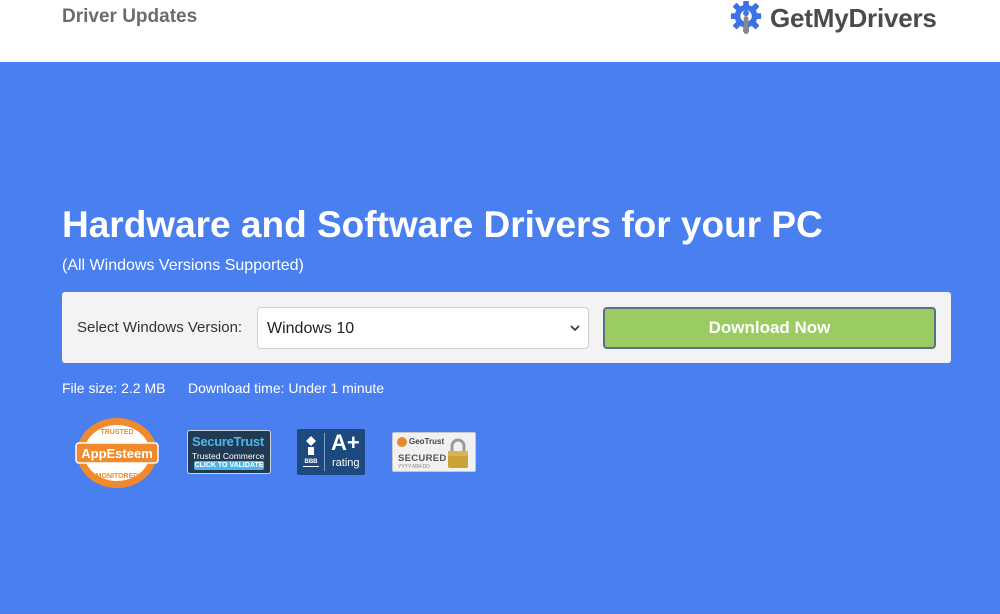 This screenshot has height=614, width=1000. Describe the element at coordinates (346, 463) in the screenshot. I see `bbb-rating: rating` at that location.